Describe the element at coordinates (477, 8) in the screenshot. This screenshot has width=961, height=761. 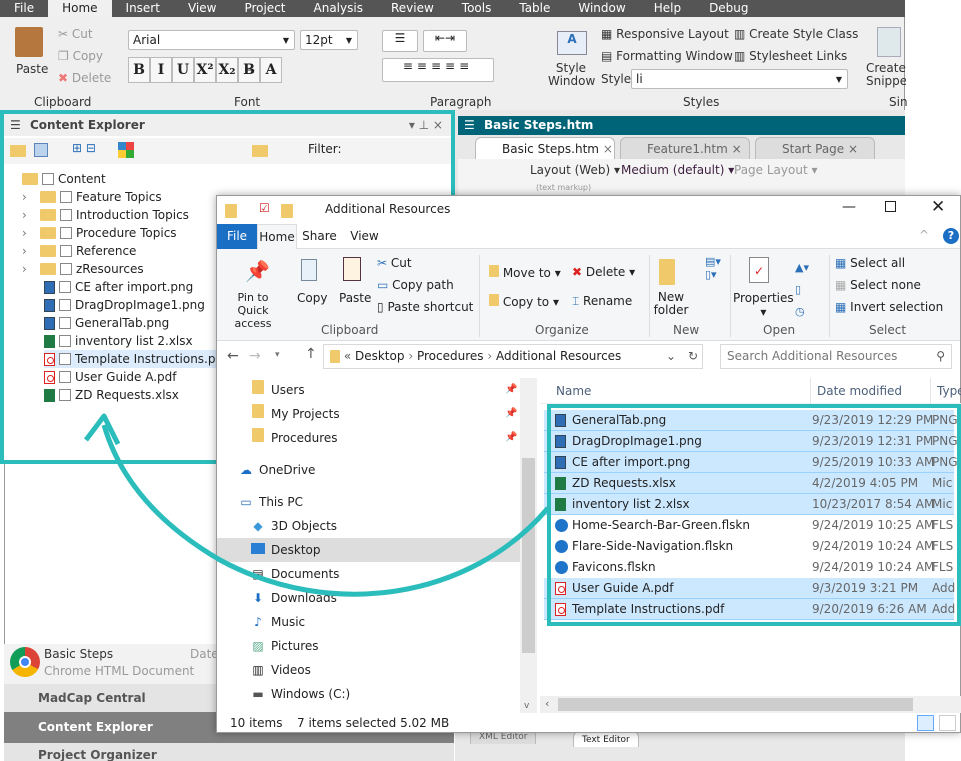
I see `menu-tools: Tools` at that location.